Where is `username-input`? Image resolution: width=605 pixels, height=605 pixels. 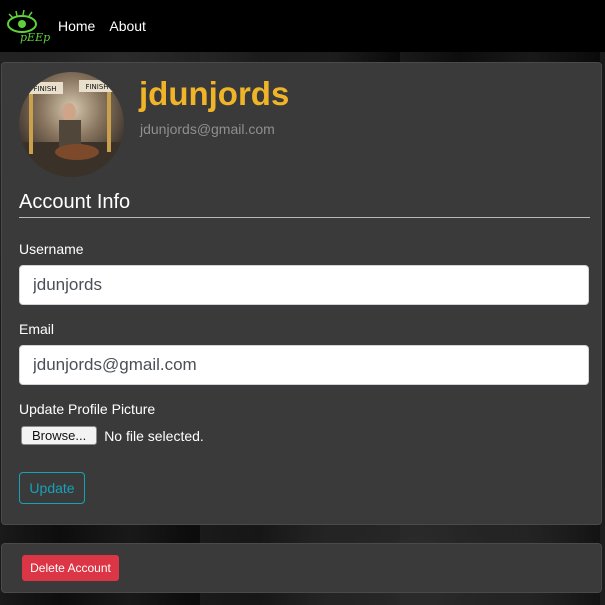
username-input is located at coordinates (304, 285).